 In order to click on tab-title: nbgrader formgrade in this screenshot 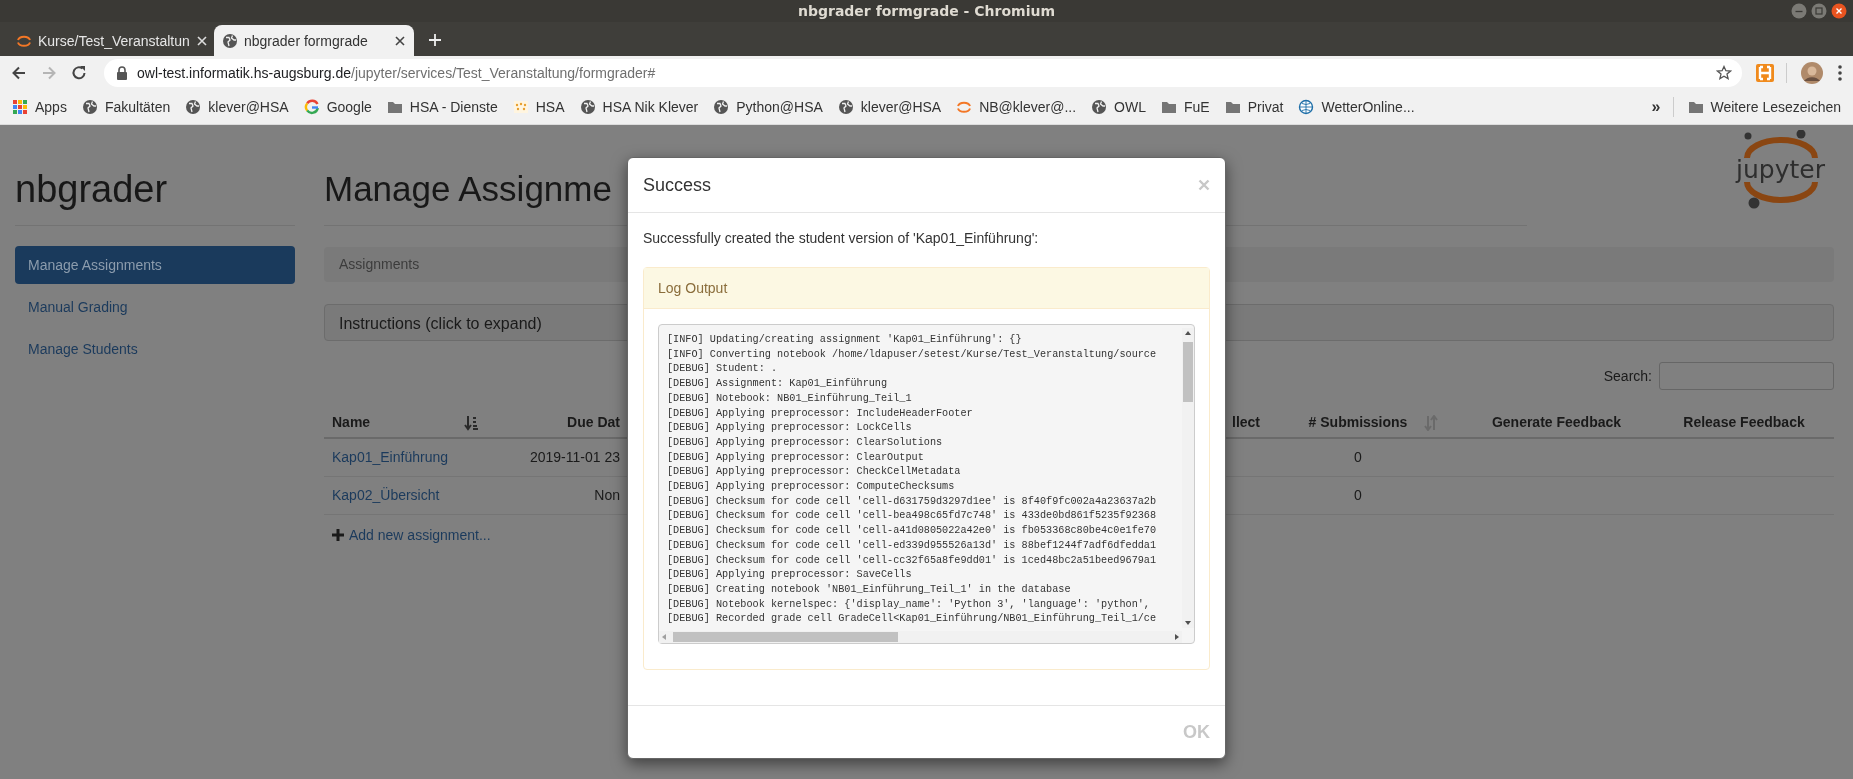, I will do `click(306, 40)`.